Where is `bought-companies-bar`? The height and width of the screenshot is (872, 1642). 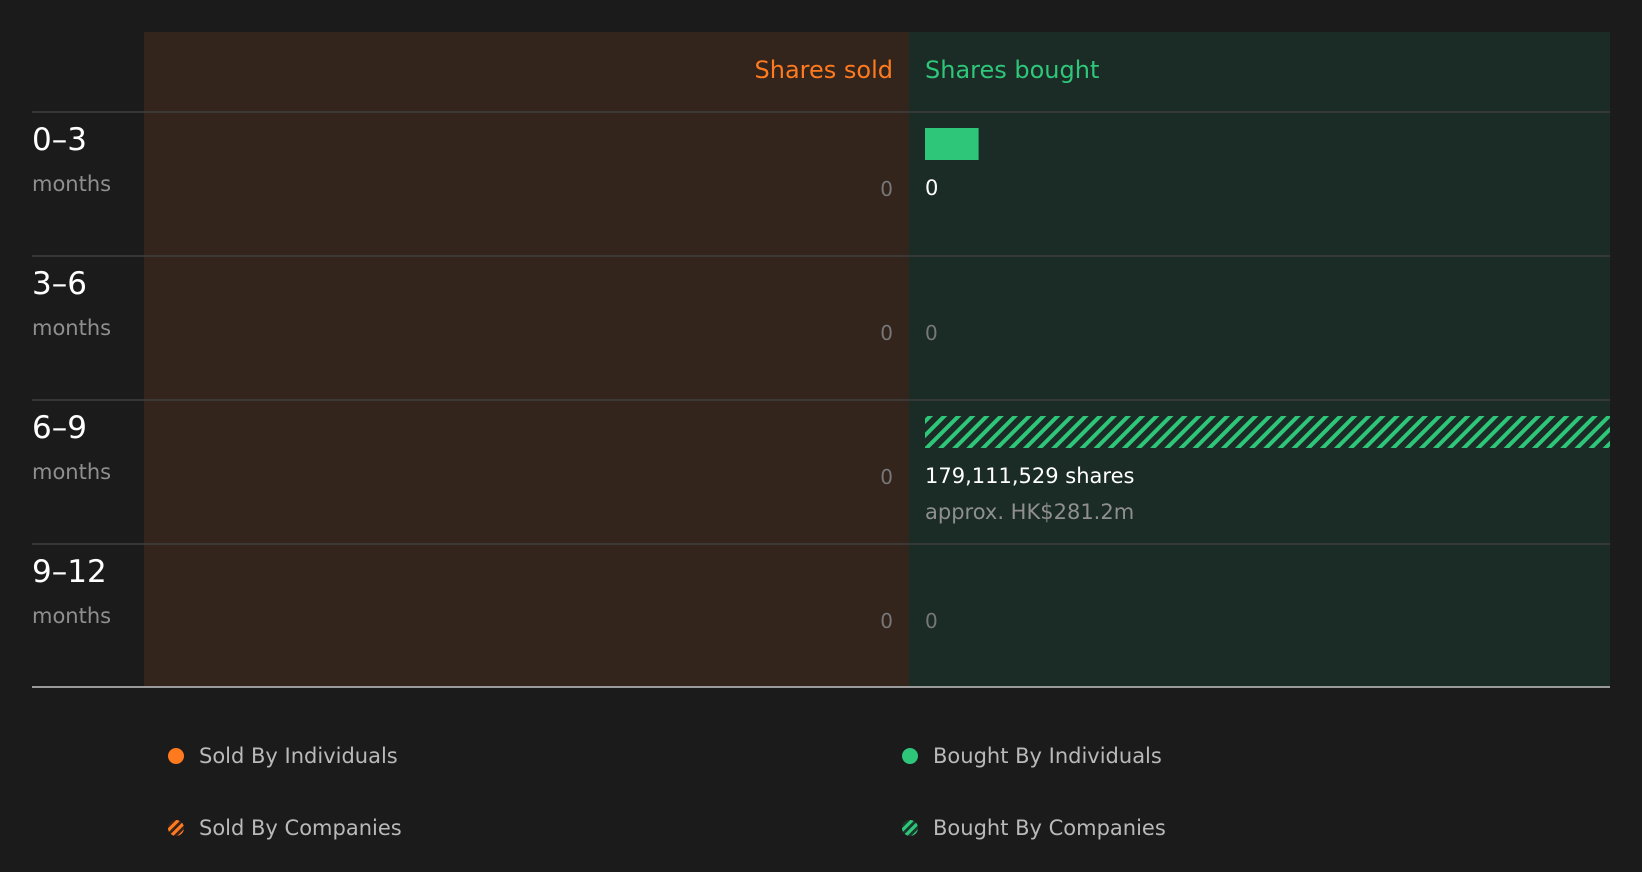 bought-companies-bar is located at coordinates (1267, 432).